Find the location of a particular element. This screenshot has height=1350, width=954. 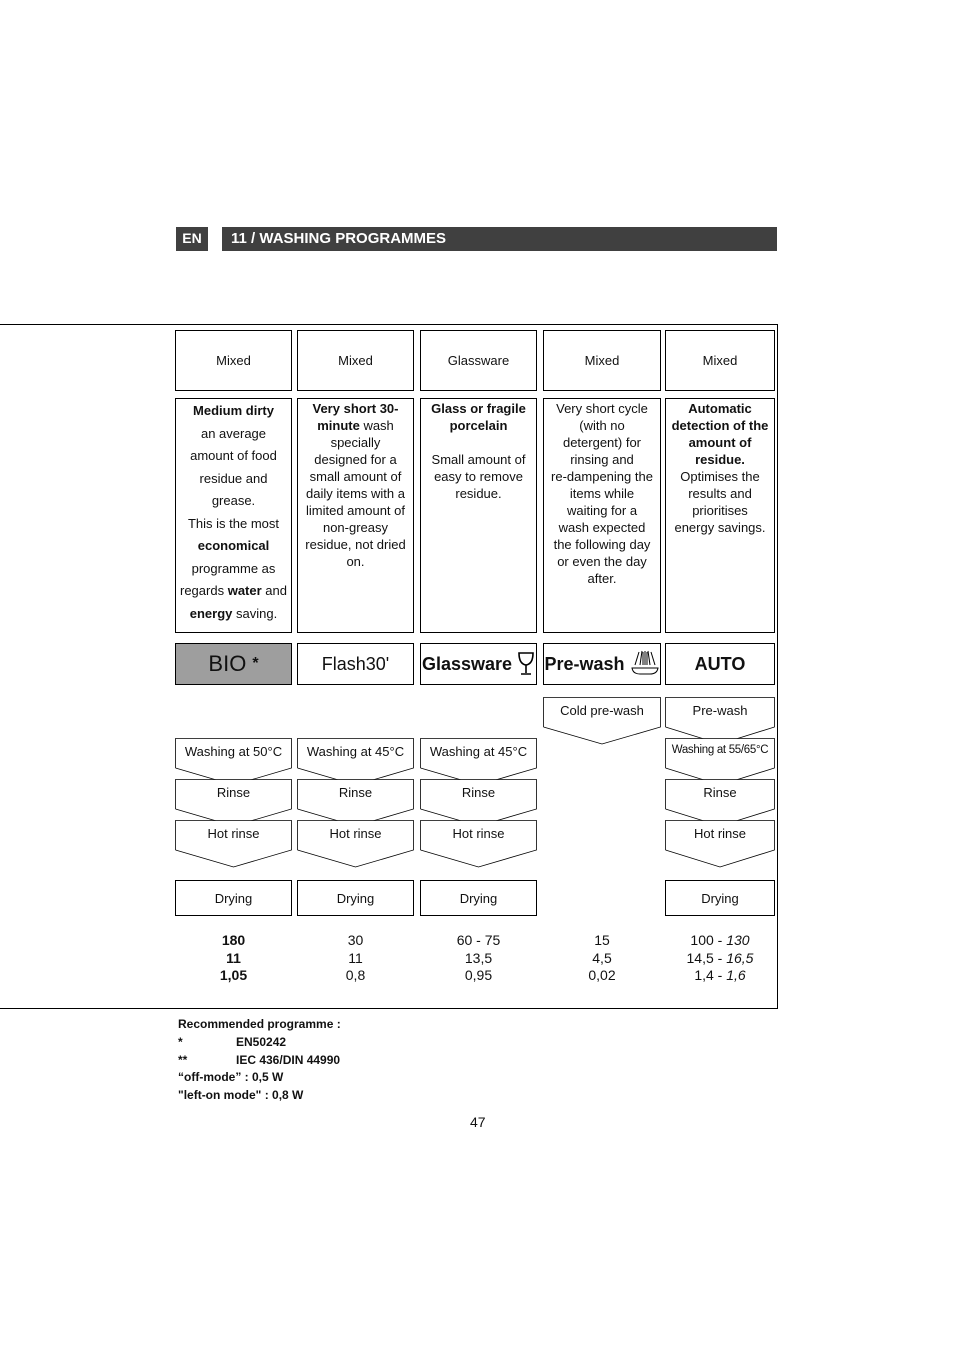

value-min: 100 - is located at coordinates (708, 940).